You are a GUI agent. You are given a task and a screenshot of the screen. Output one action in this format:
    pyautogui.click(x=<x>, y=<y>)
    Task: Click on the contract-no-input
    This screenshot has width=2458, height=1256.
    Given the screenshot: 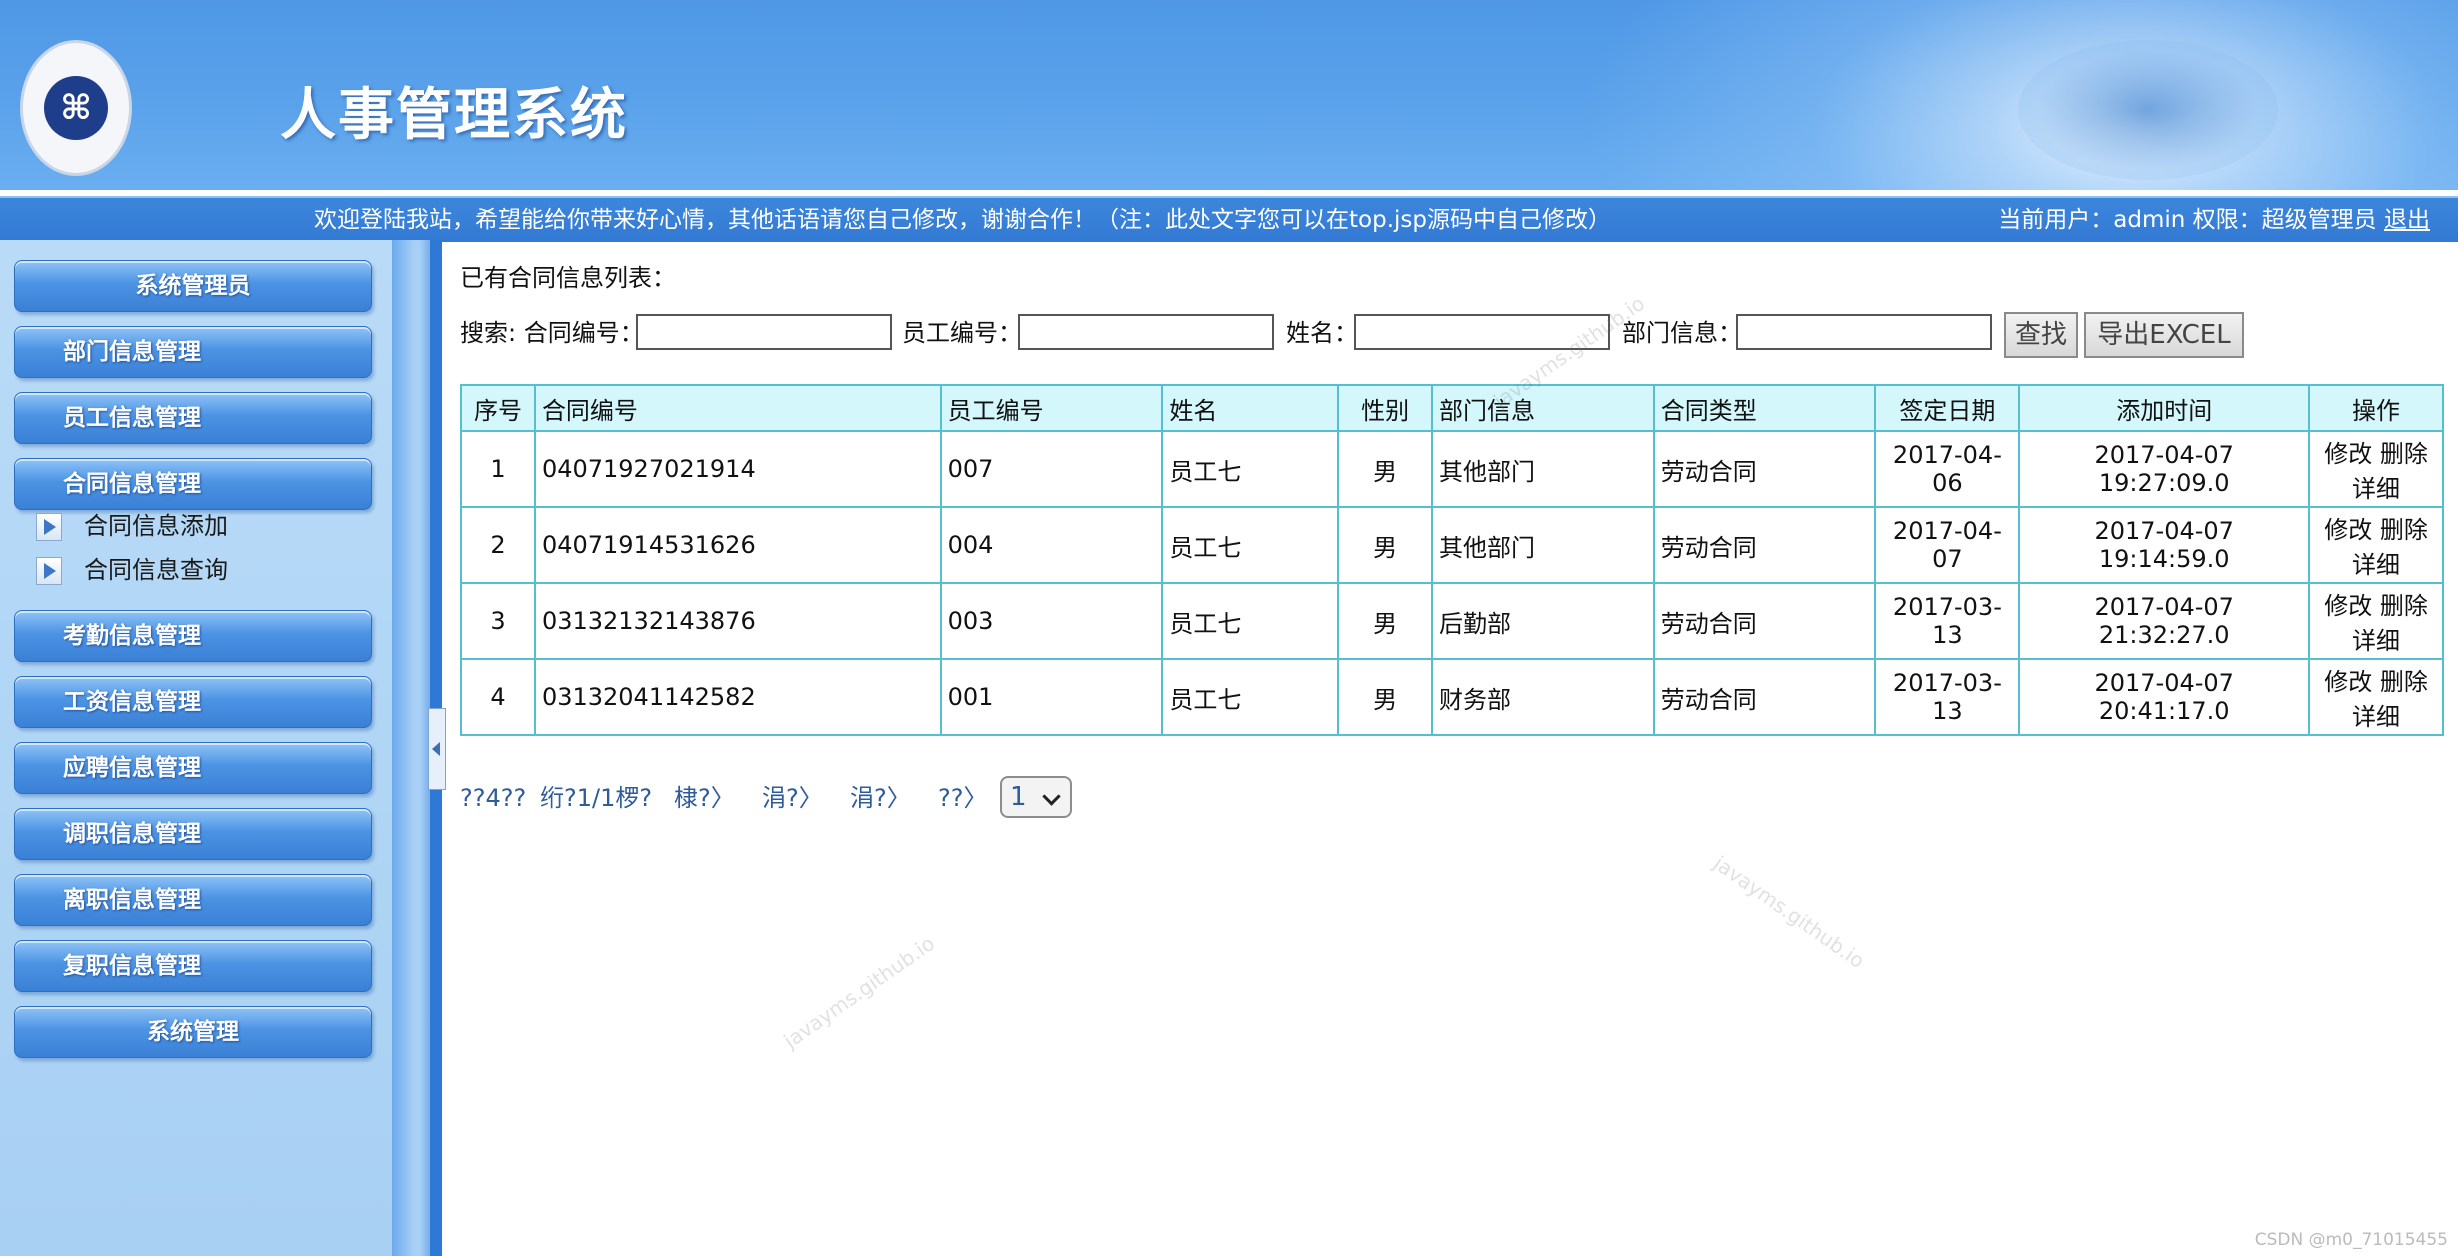 What is the action you would take?
    pyautogui.click(x=764, y=332)
    